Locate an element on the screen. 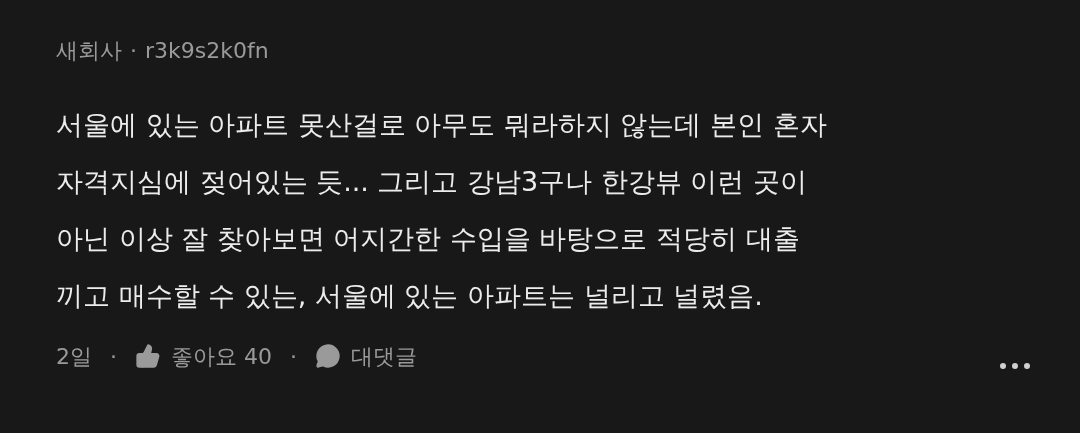 This screenshot has height=433, width=1080. author-name: 새회사 is located at coordinates (89, 50).